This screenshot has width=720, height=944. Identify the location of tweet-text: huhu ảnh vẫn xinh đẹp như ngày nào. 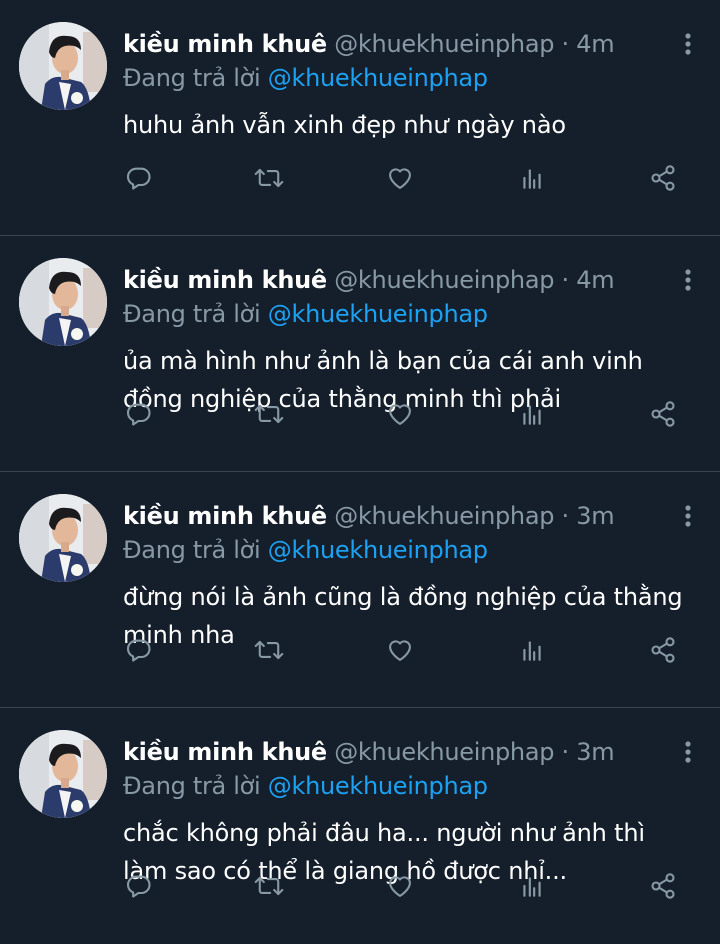
(344, 125).